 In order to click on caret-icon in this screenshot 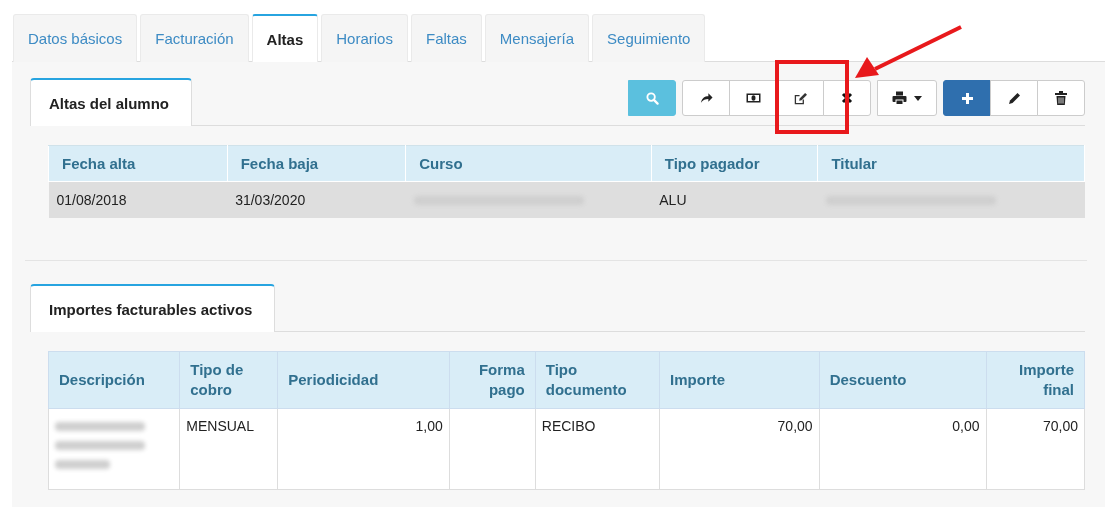, I will do `click(918, 98)`.